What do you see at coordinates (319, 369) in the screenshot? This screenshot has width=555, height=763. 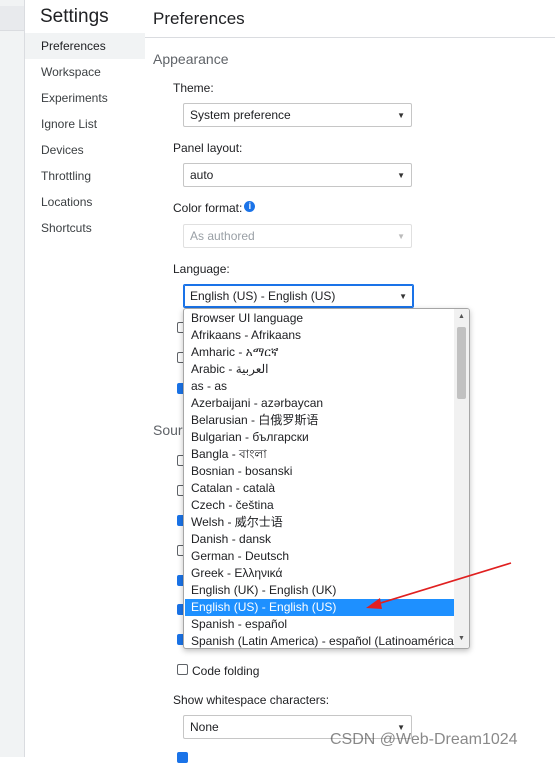 I see `language-option: Arabic - العربية` at bounding box center [319, 369].